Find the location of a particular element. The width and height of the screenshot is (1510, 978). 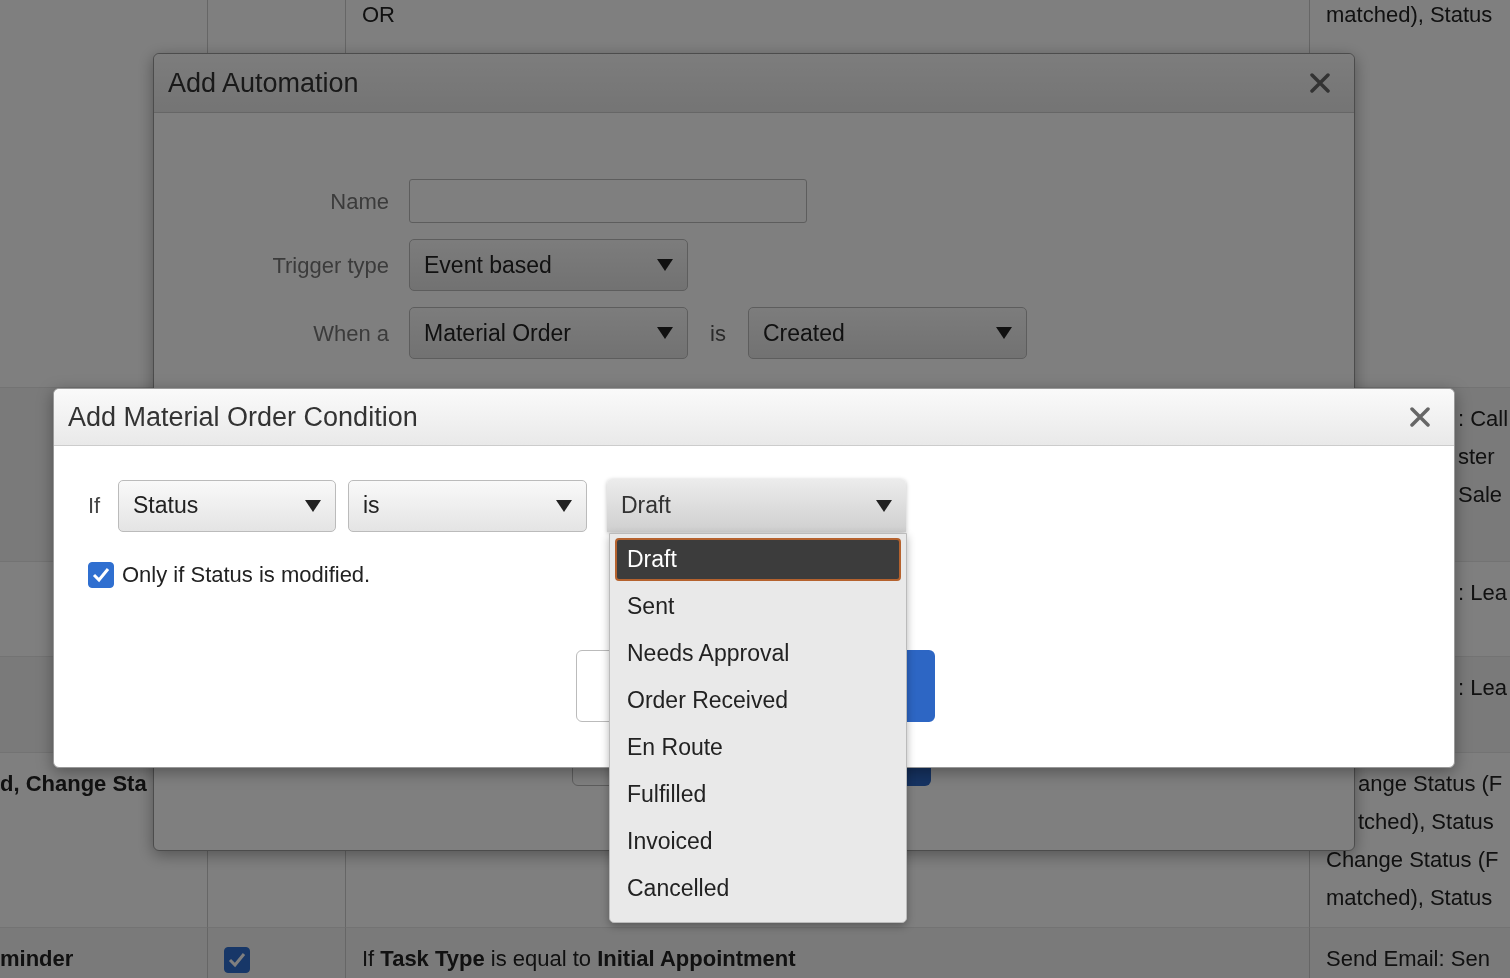

dropdown-option: Sent is located at coordinates (758, 606).